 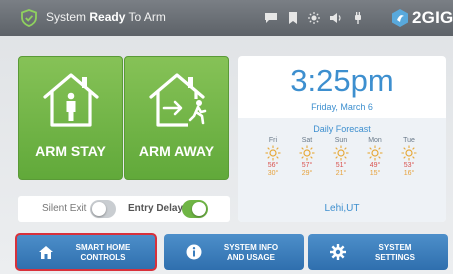 I want to click on arm-away-button: ARM AWAY, so click(x=176, y=118).